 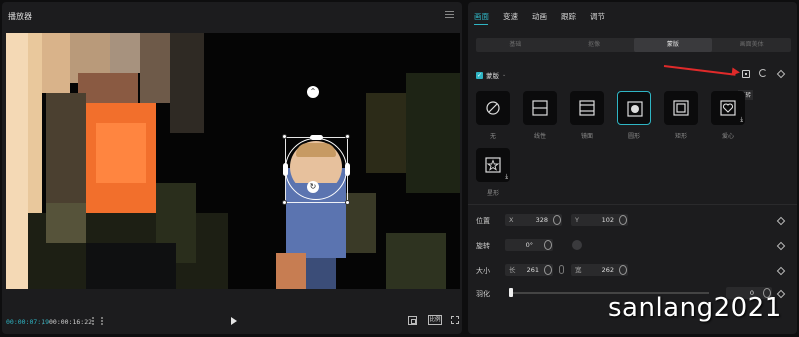 What do you see at coordinates (577, 220) in the screenshot?
I see `position-y-prefix: Y` at bounding box center [577, 220].